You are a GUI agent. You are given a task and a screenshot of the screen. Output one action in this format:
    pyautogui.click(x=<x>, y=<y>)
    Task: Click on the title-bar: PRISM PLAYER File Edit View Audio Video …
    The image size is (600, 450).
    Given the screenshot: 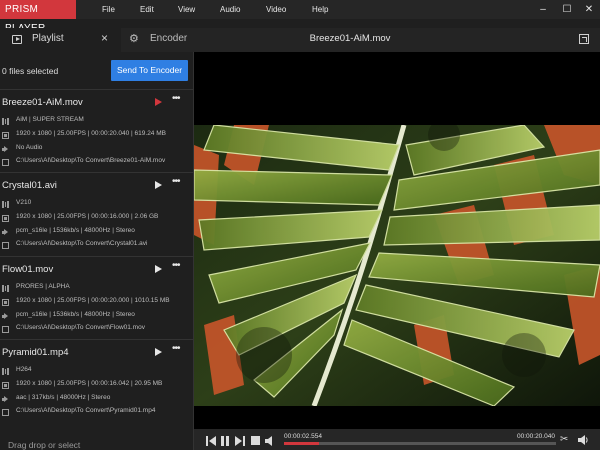 What is the action you would take?
    pyautogui.click(x=300, y=17)
    